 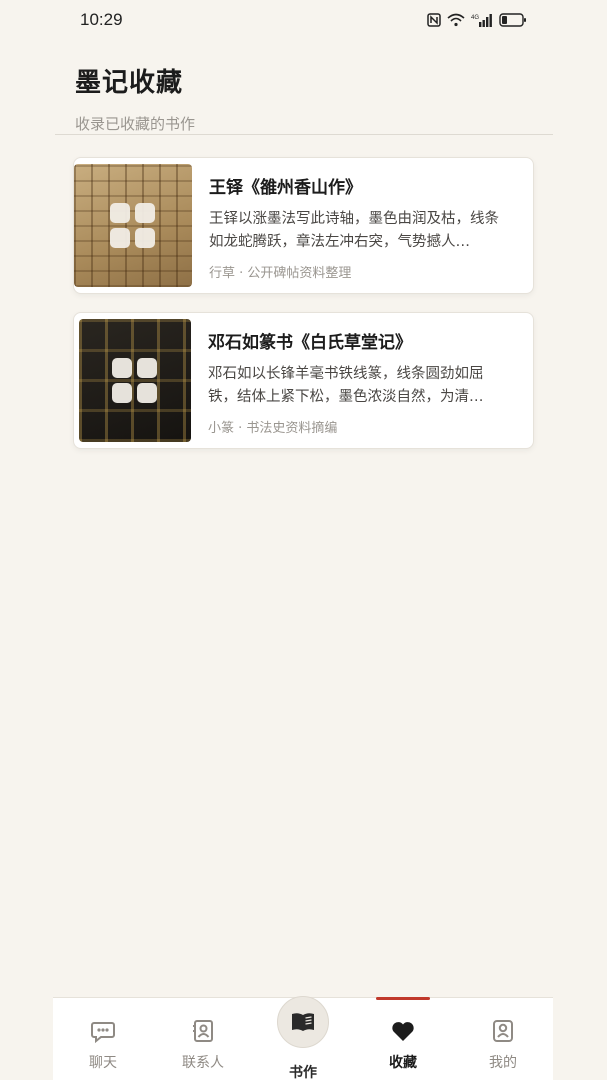 I want to click on battery-icon, so click(x=512, y=20).